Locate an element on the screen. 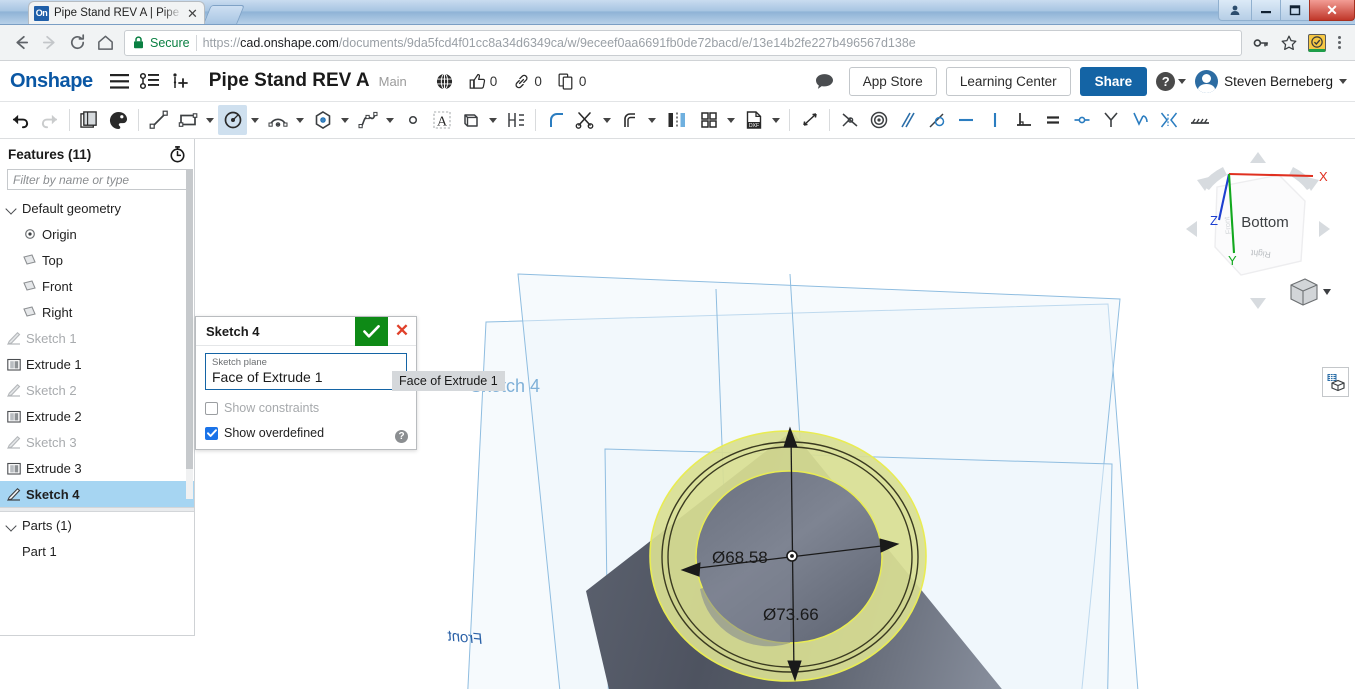  window-maximize-button is located at coordinates (1295, 10).